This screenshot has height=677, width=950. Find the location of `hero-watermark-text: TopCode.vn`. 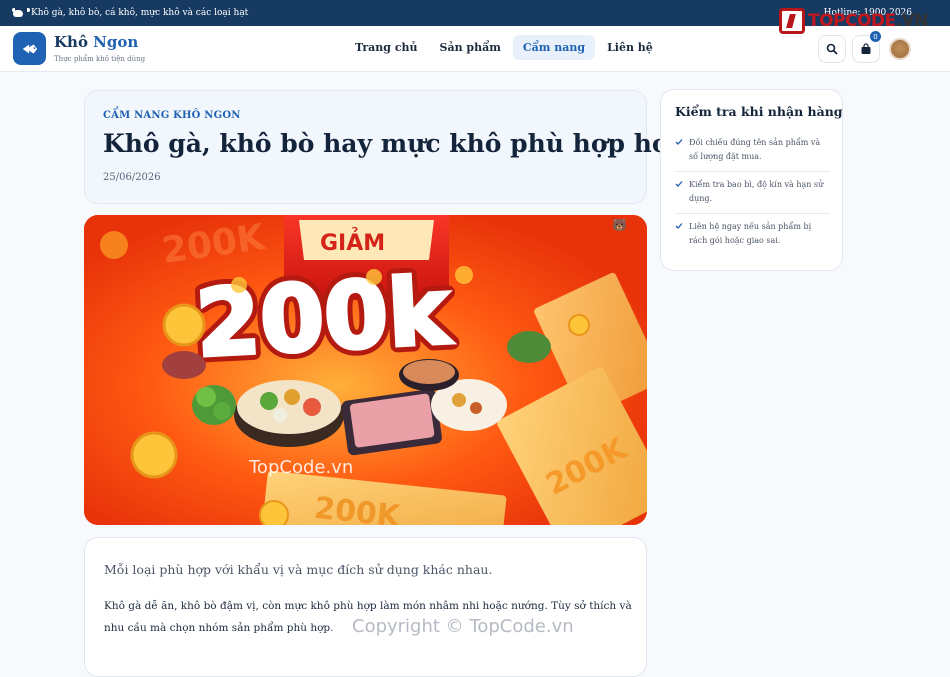

hero-watermark-text: TopCode.vn is located at coordinates (300, 467).